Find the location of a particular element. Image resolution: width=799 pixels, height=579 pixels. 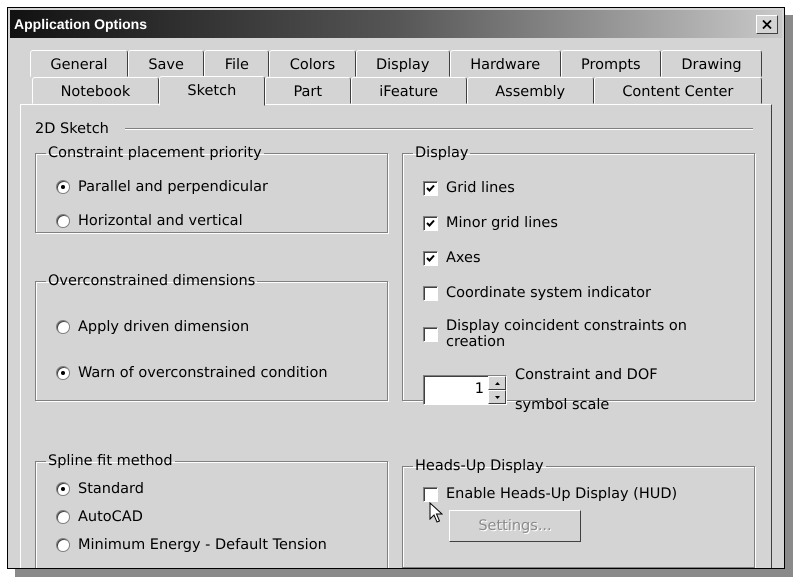

tab: Notebook is located at coordinates (95, 90).